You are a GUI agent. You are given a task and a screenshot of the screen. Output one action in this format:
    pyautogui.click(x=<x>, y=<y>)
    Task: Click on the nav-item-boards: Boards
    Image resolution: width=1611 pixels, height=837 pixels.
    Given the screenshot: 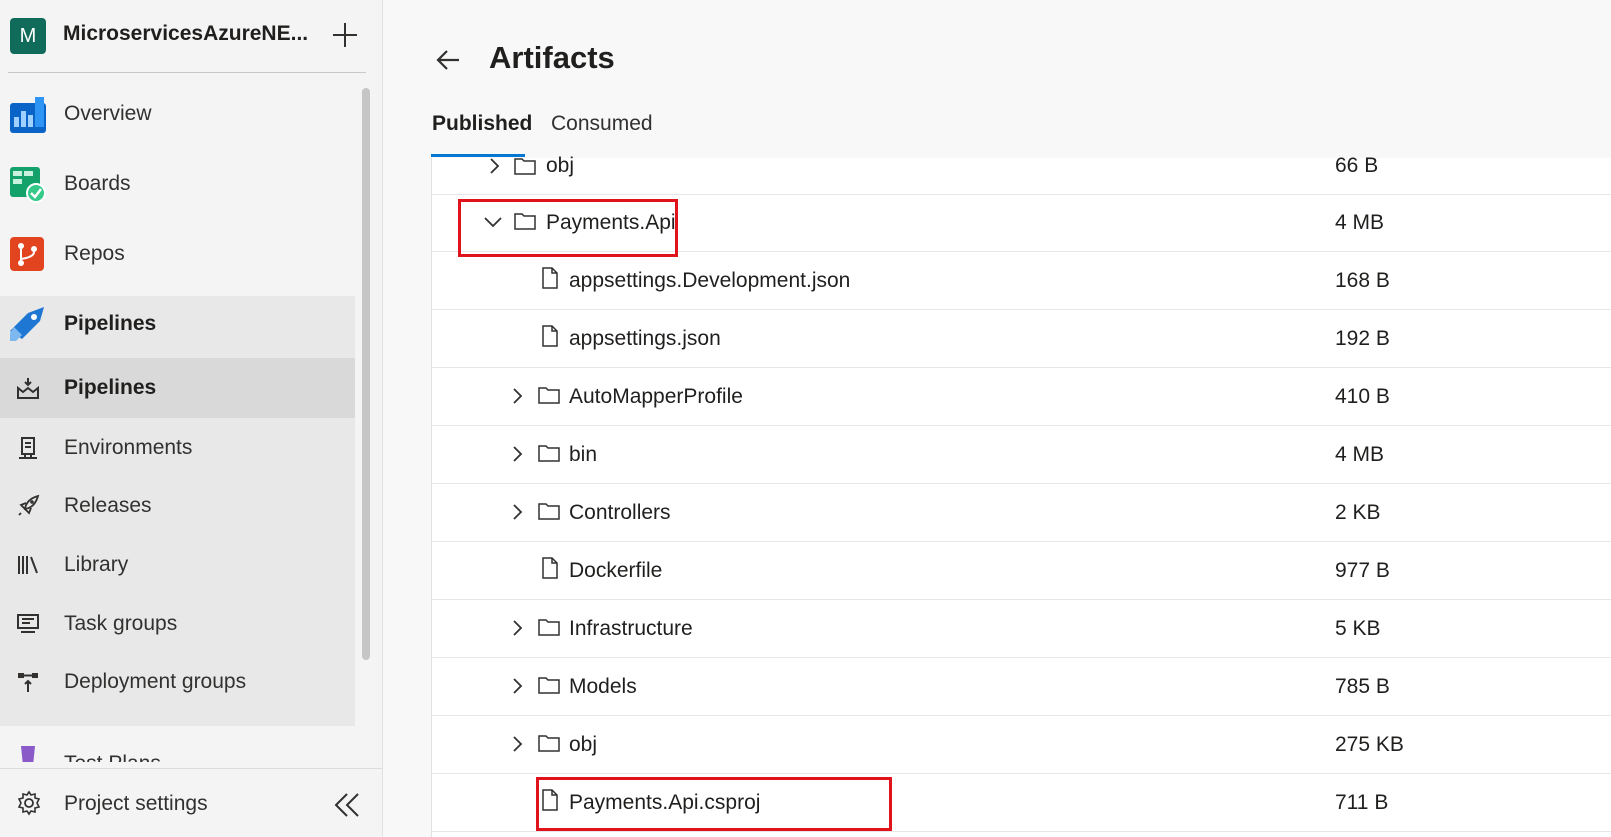 What is the action you would take?
    pyautogui.click(x=177, y=185)
    